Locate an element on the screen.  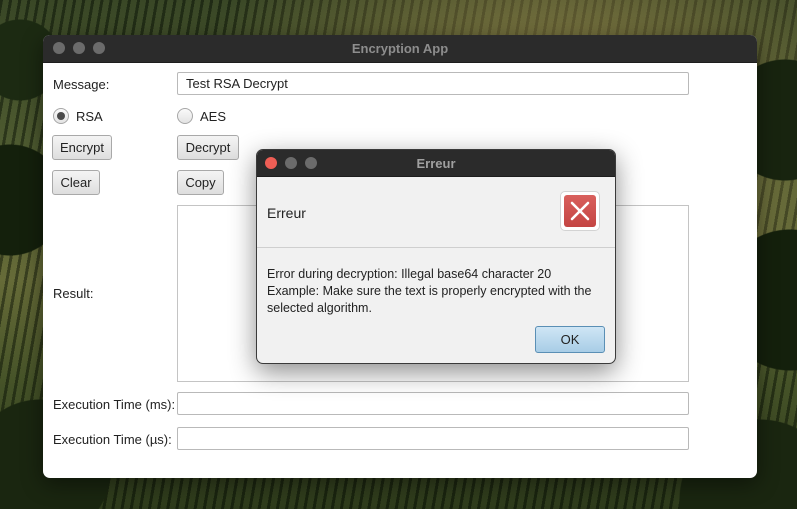
aes-radio-label: AES is located at coordinates (213, 116).